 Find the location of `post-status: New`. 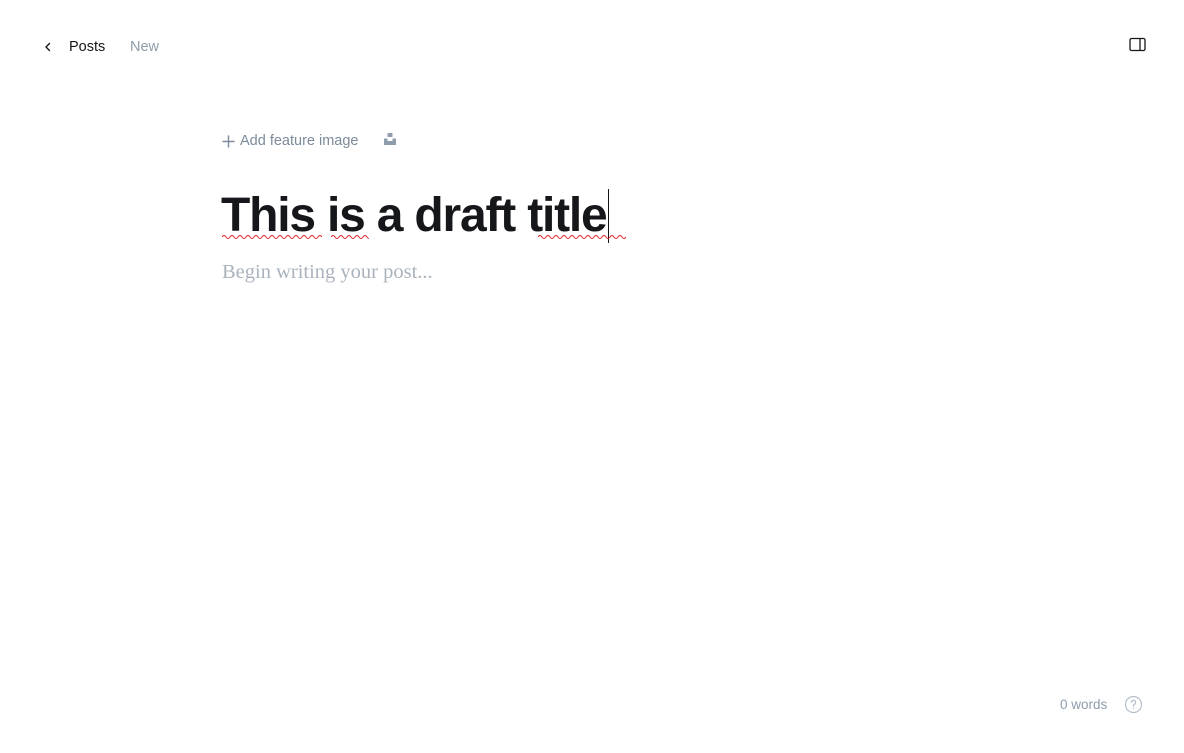

post-status: New is located at coordinates (145, 47).